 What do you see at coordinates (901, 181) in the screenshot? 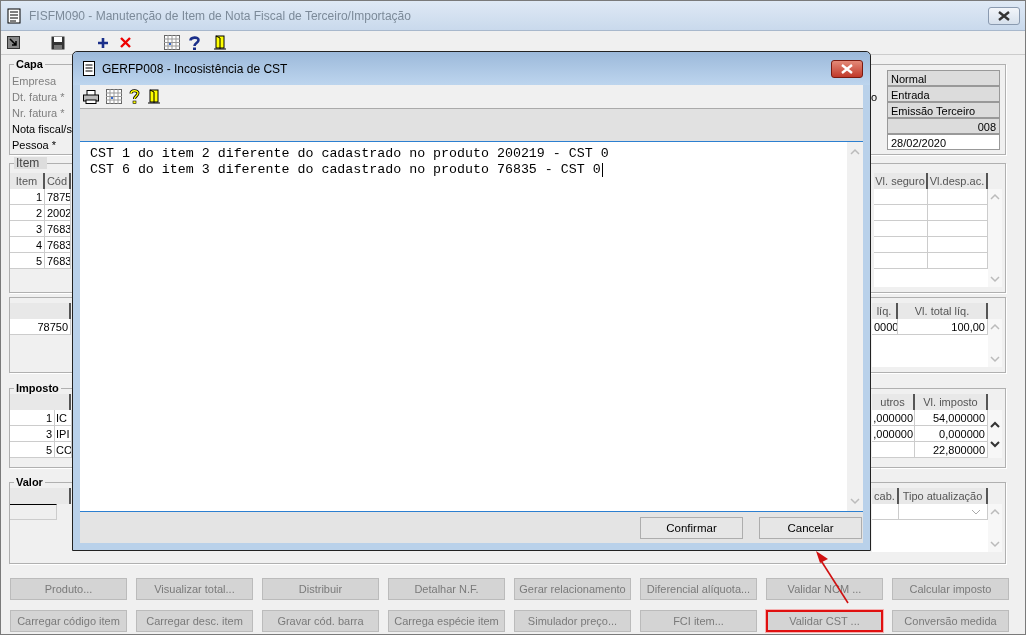
I see `column-header: Vl. seguro` at bounding box center [901, 181].